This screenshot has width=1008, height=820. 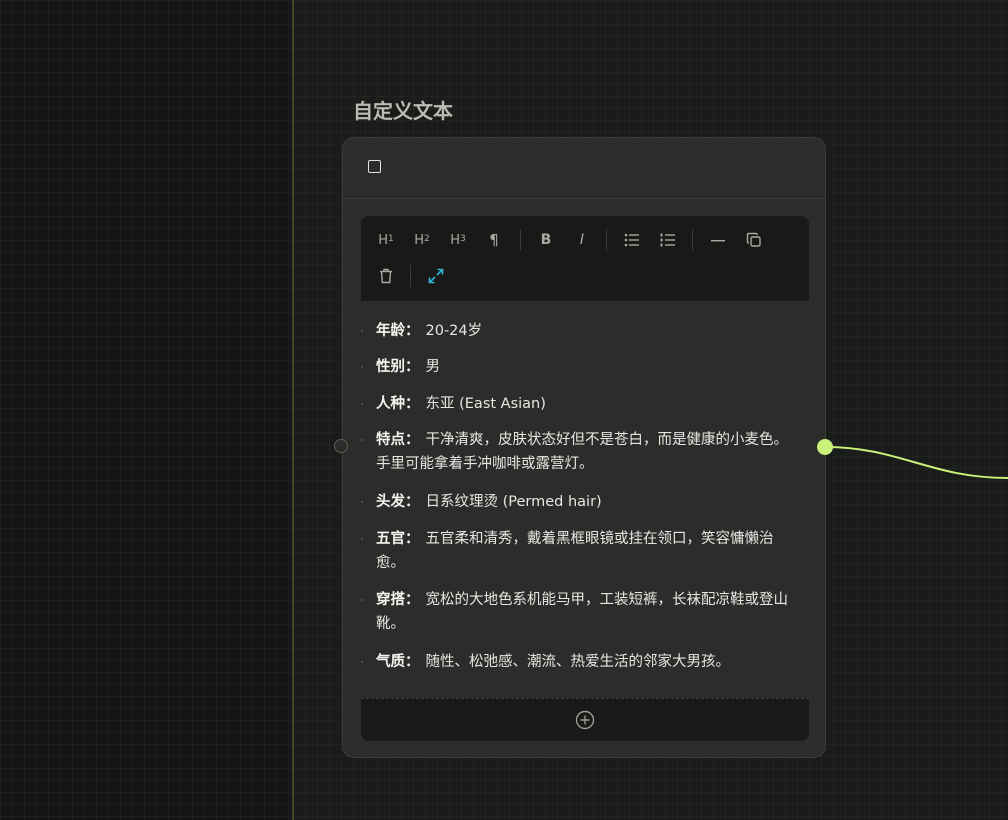 What do you see at coordinates (398, 662) in the screenshot?
I see `item-label: 气质：` at bounding box center [398, 662].